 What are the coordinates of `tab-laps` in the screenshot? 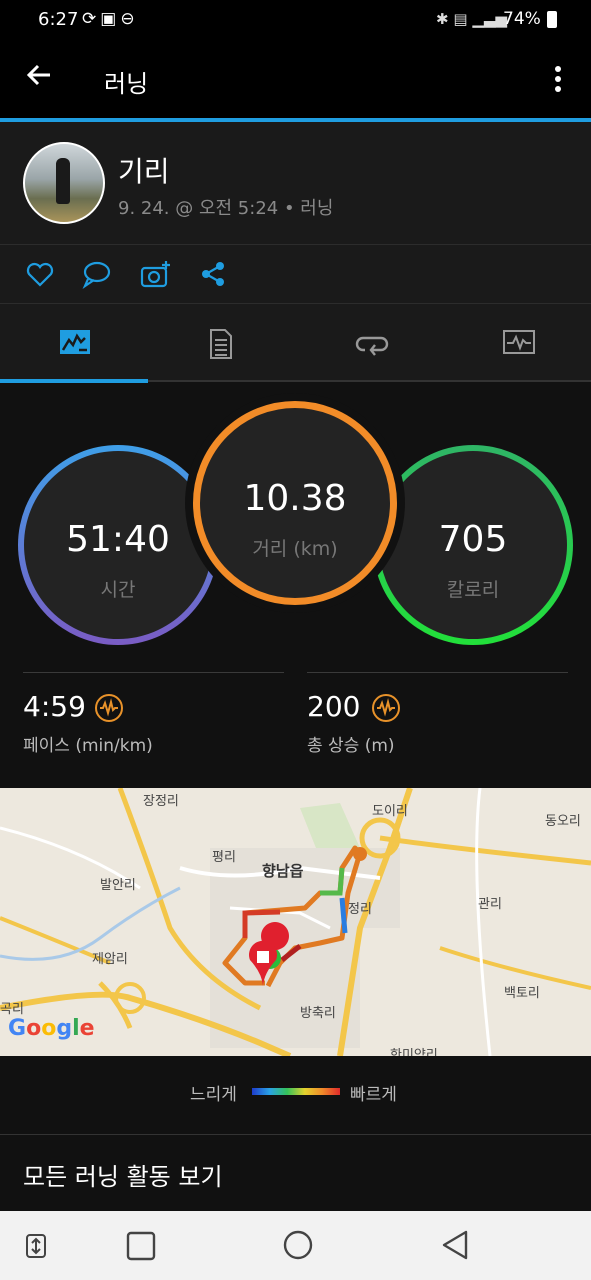 It's located at (370, 343).